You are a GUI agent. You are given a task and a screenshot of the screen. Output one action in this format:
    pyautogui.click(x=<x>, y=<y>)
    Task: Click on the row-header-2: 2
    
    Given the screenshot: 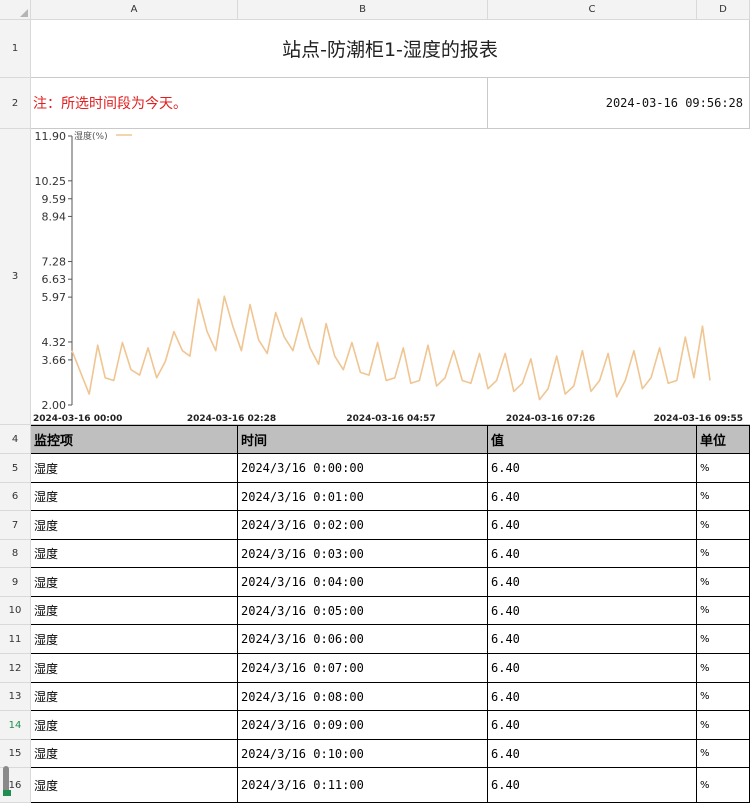 What is the action you would take?
    pyautogui.click(x=15, y=103)
    